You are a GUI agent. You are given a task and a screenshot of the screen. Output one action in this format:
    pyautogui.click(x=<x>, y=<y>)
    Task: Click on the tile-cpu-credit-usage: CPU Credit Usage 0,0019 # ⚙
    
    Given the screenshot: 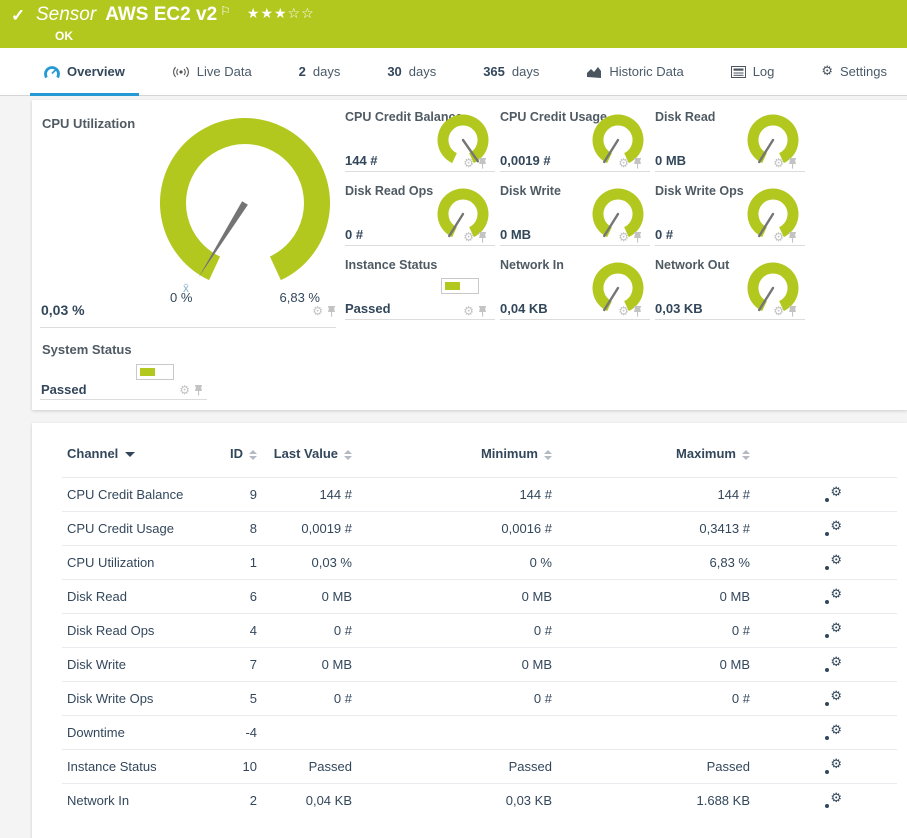 What is the action you would take?
    pyautogui.click(x=575, y=140)
    